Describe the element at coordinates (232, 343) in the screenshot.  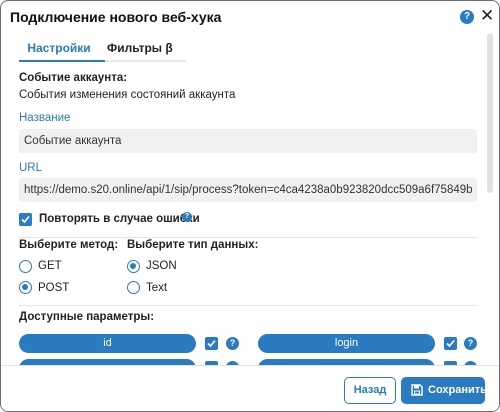
I see `param-id-help-icon: ?` at that location.